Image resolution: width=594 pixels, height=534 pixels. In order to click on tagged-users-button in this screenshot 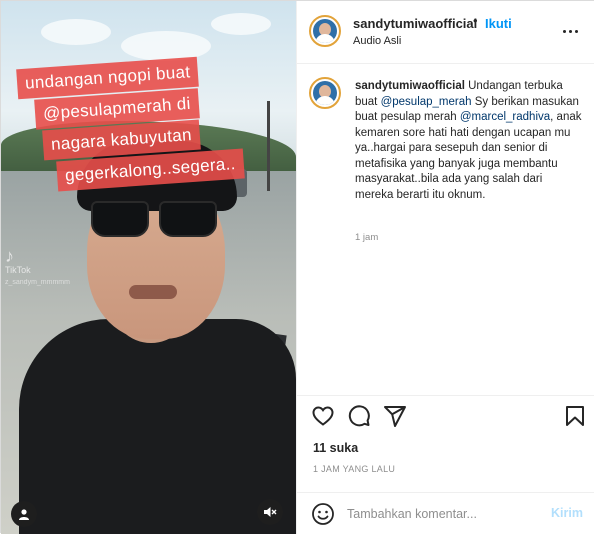, I will do `click(24, 514)`.